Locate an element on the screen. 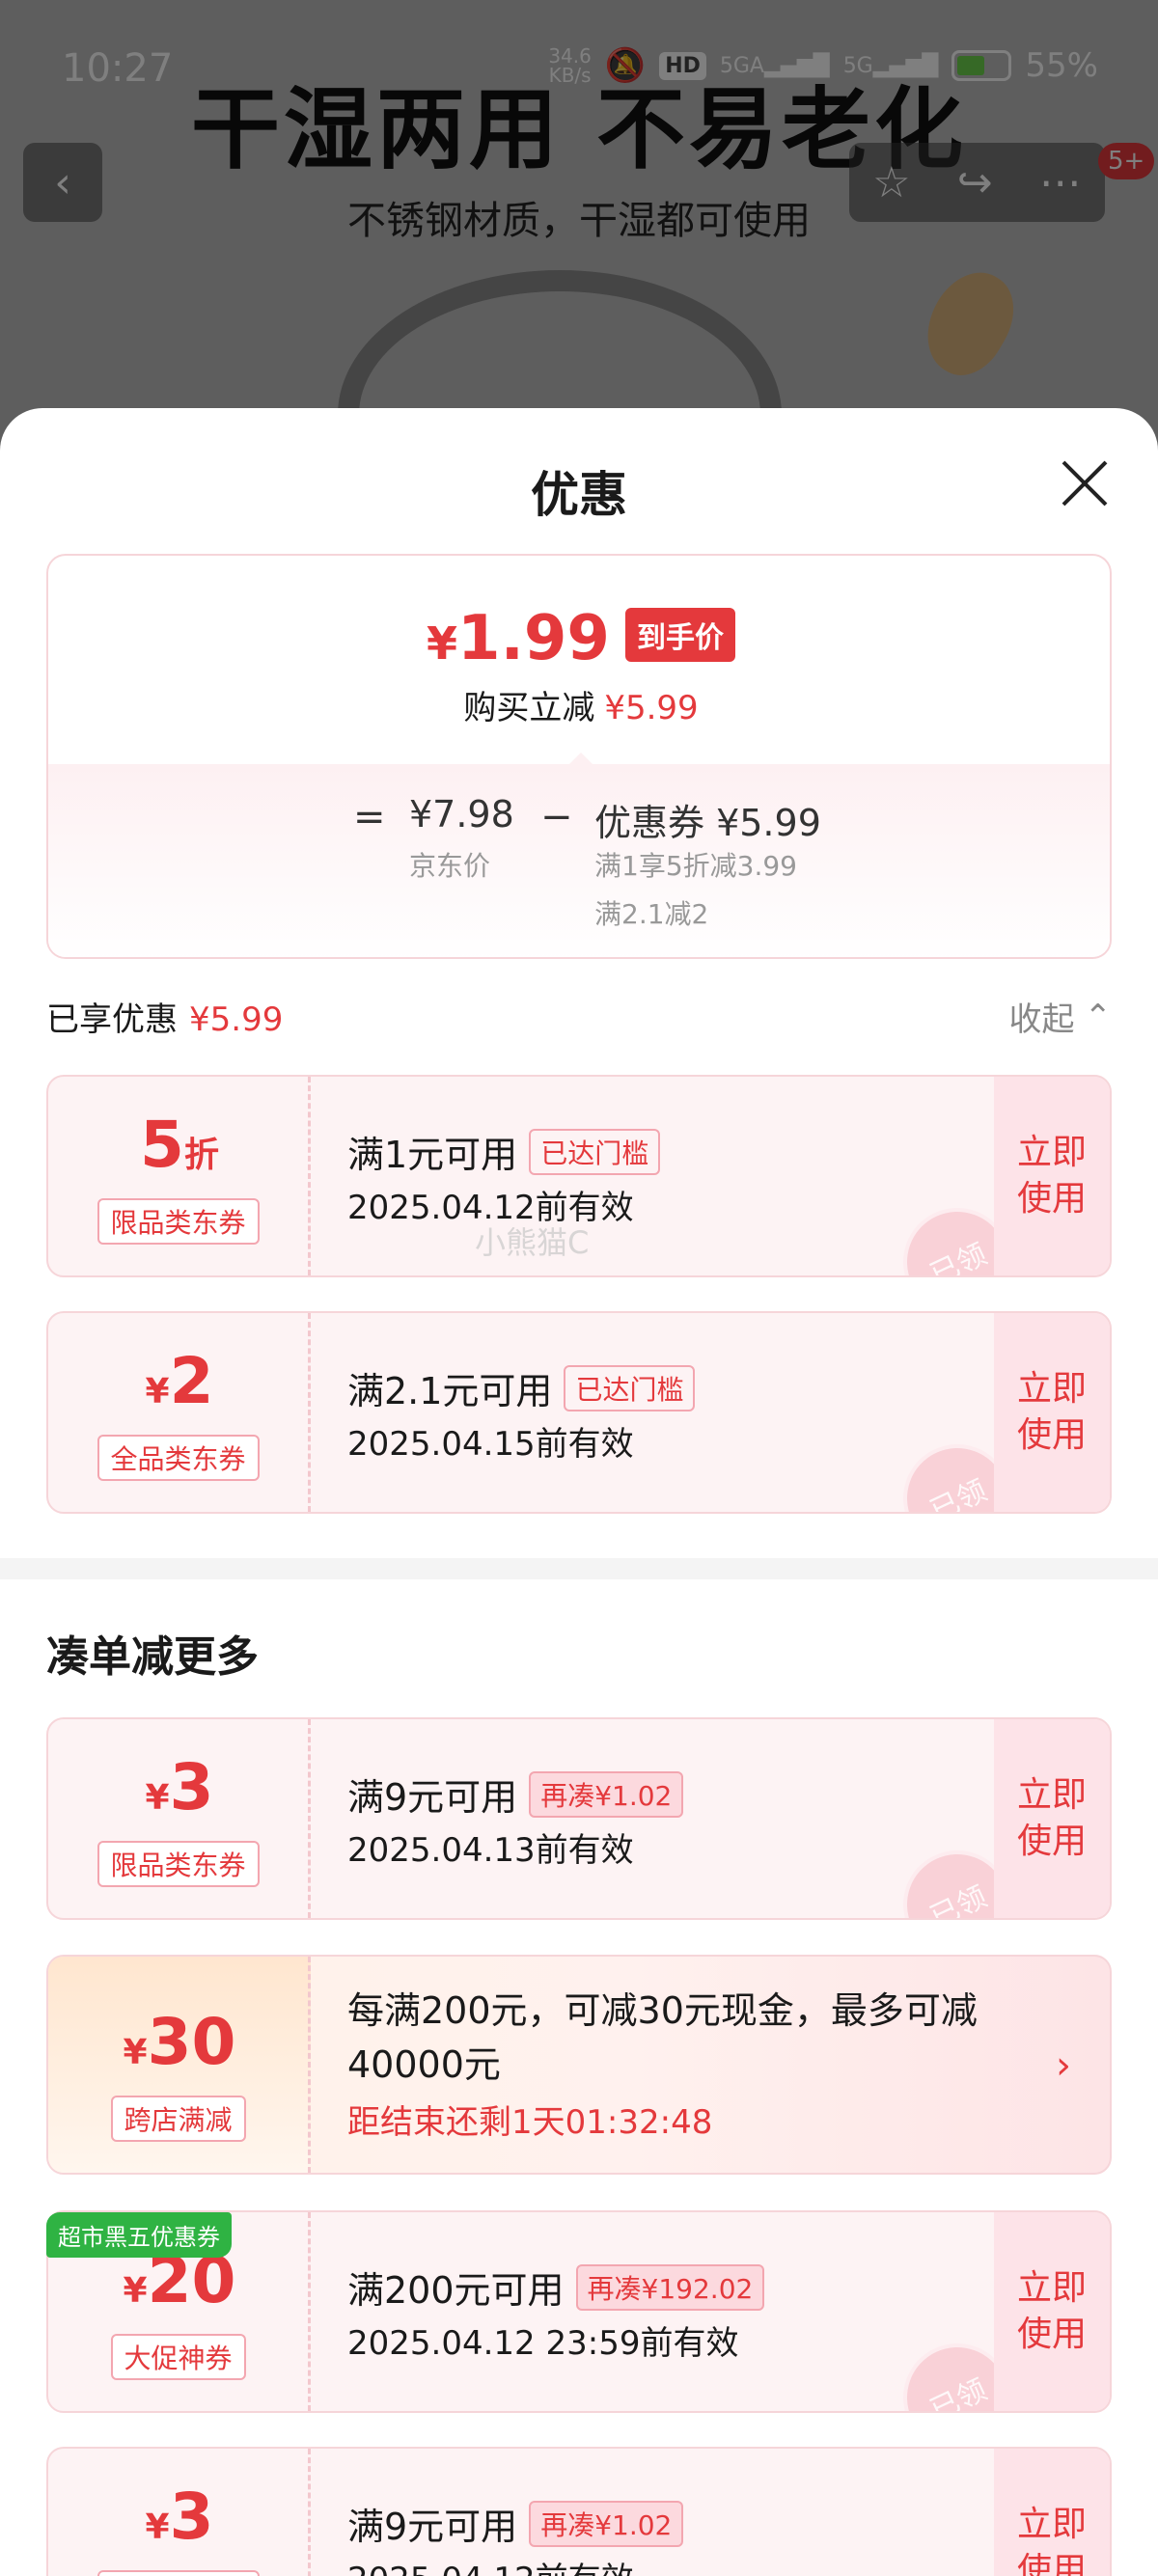 The image size is (1158, 2576). coupon-detail-2: 满2.1减2 is located at coordinates (651, 914).